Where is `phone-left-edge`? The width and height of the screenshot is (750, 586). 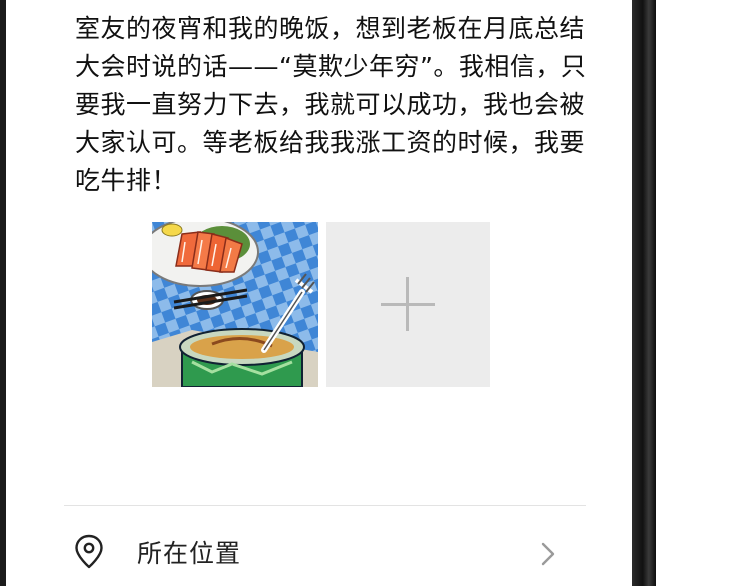 phone-left-edge is located at coordinates (3, 293).